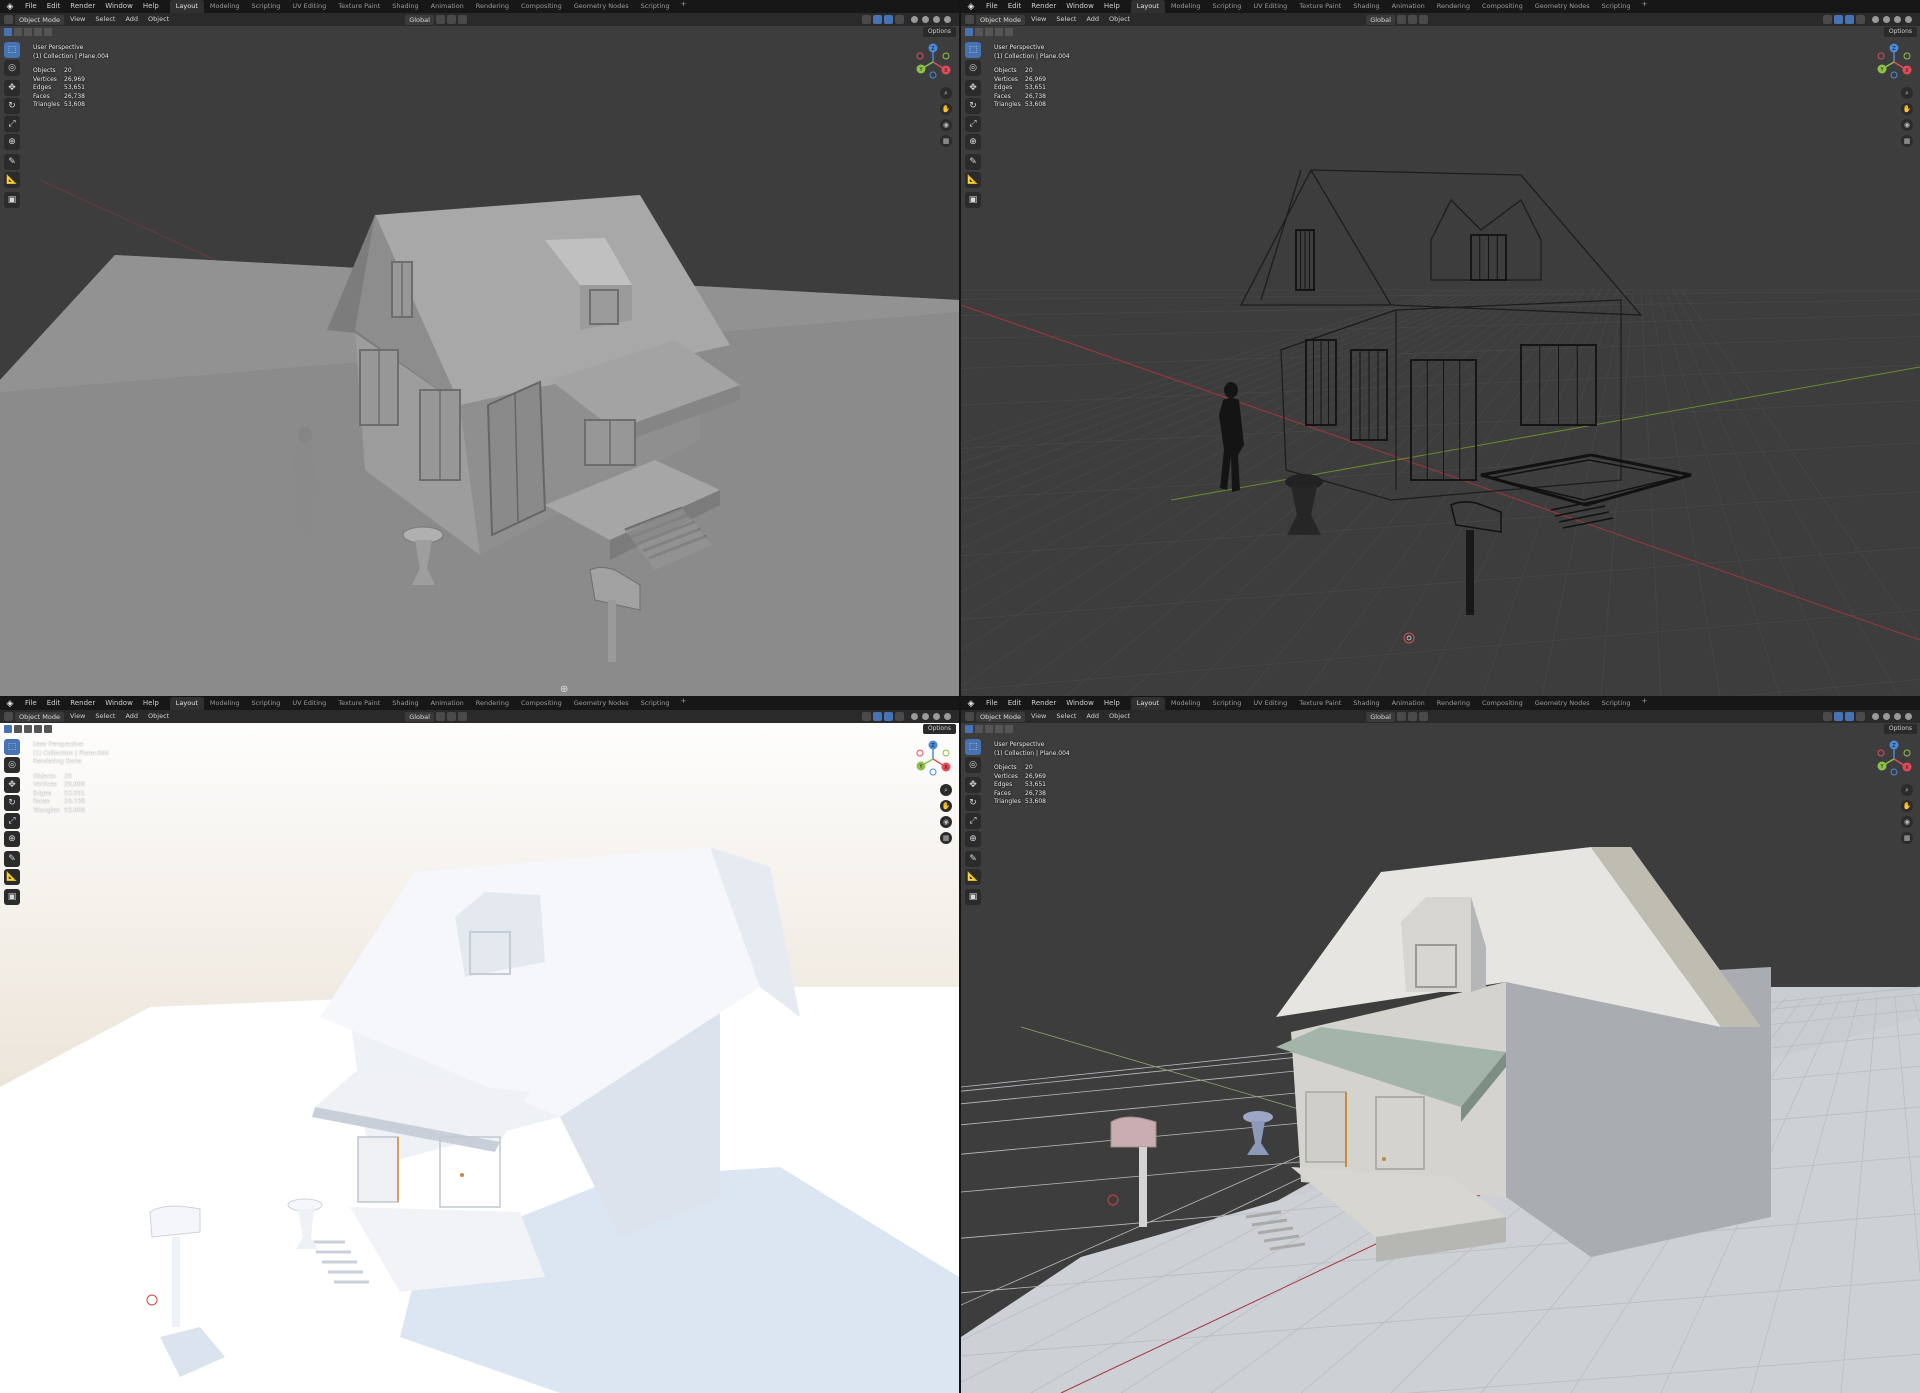 The height and width of the screenshot is (1393, 1920). What do you see at coordinates (946, 790) in the screenshot?
I see `zoom-icon: ⌕` at bounding box center [946, 790].